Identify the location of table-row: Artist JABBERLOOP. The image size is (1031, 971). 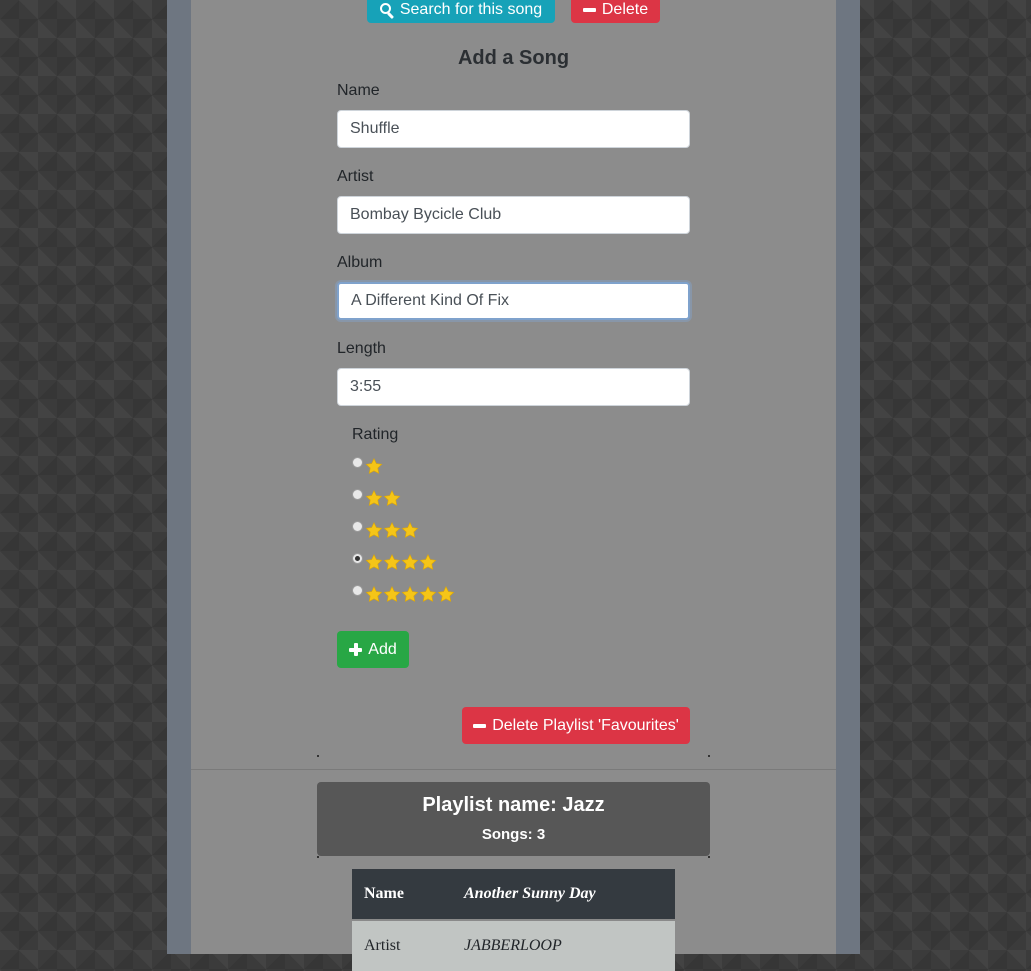
(513, 945).